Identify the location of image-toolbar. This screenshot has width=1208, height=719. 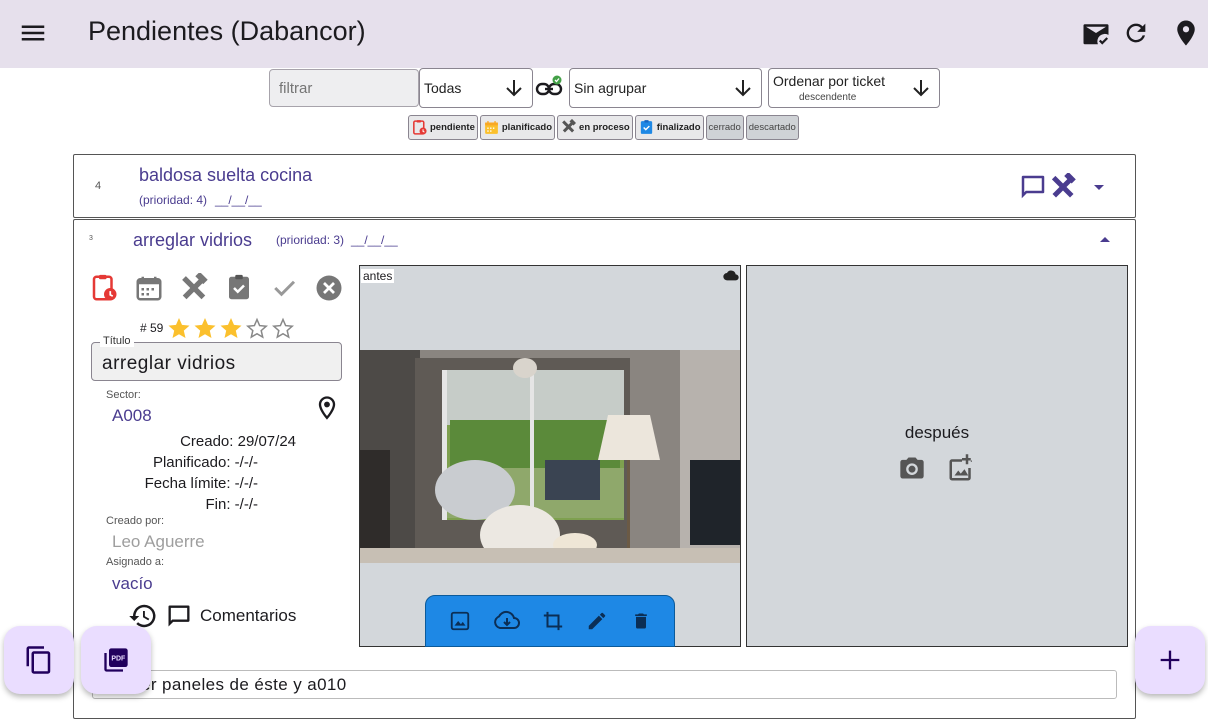
(550, 621).